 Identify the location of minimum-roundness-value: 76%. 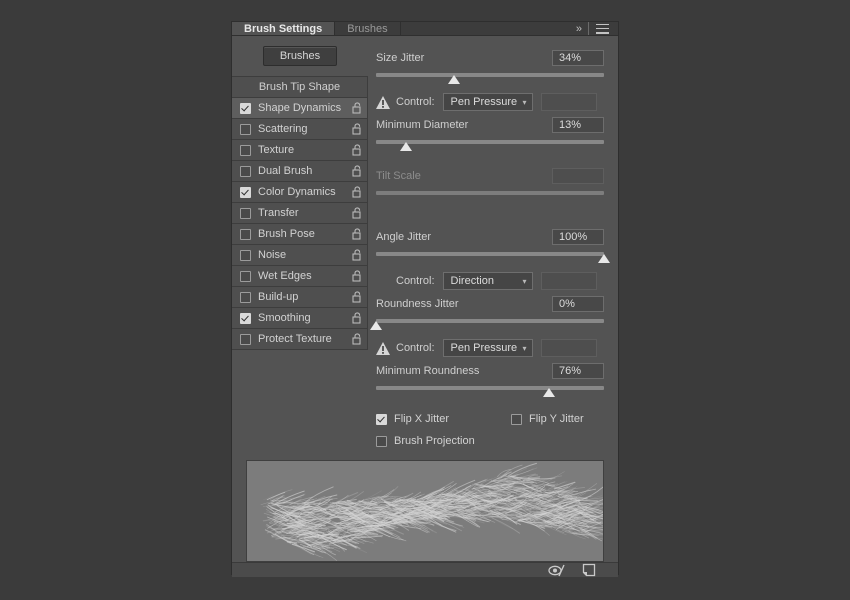
(578, 371).